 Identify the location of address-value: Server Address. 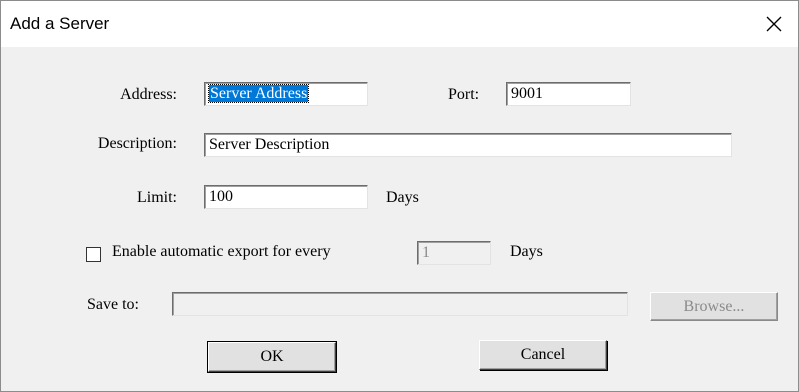
(258, 93).